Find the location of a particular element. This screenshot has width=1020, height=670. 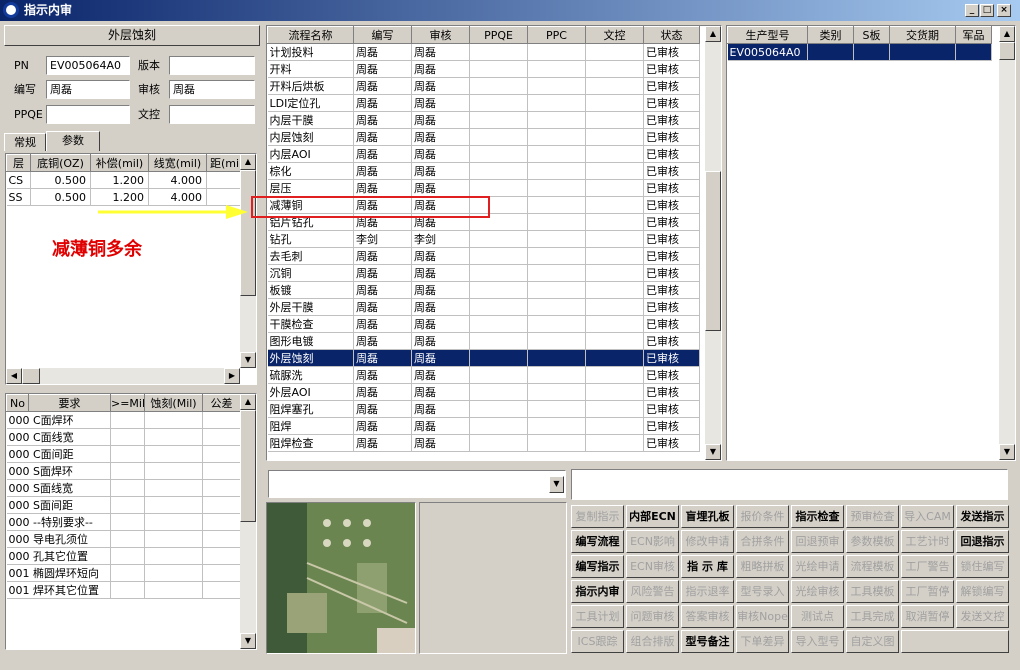

scroll-right-icon: ▶ is located at coordinates (232, 376).